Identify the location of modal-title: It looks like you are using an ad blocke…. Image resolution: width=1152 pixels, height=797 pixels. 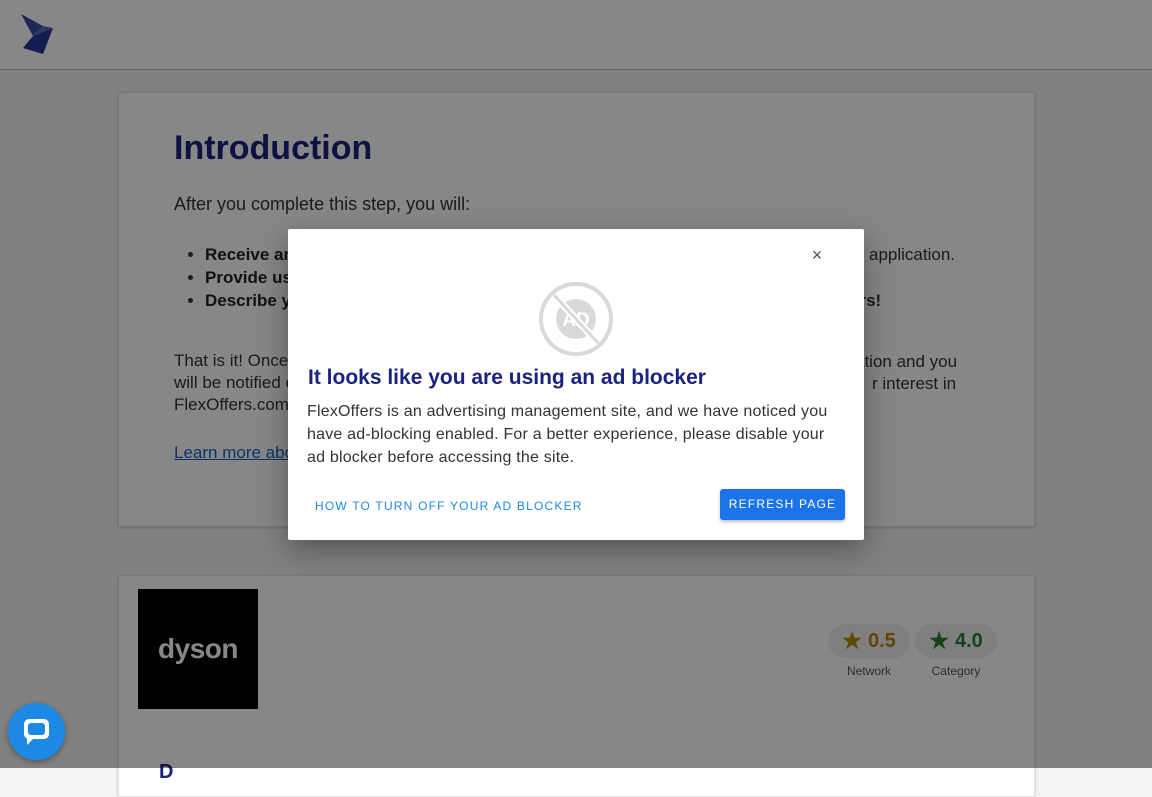
(507, 377).